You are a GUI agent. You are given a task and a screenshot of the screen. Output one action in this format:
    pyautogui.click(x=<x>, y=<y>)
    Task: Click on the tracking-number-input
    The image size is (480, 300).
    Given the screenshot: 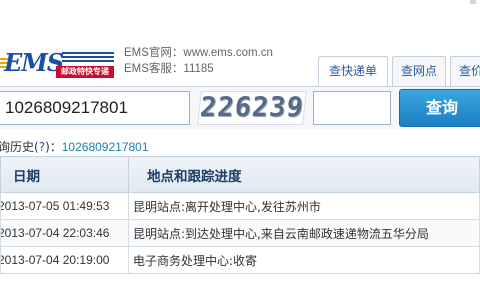 What is the action you would take?
    pyautogui.click(x=95, y=108)
    